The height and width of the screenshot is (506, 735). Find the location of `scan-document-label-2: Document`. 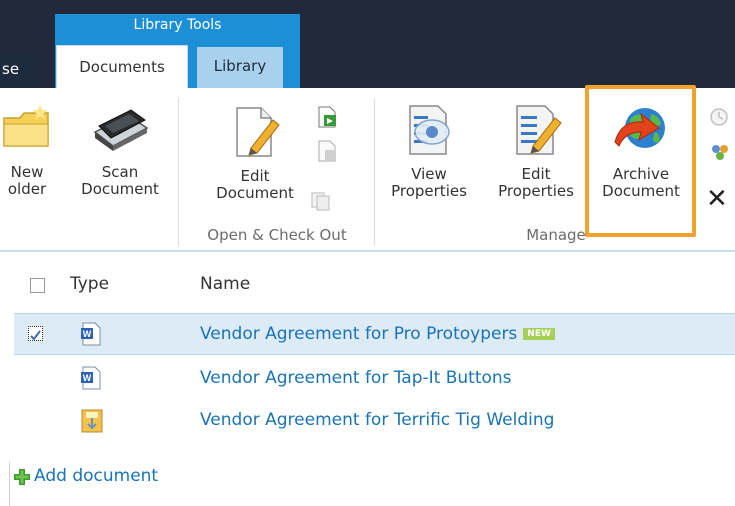

scan-document-label-2: Document is located at coordinates (120, 189).